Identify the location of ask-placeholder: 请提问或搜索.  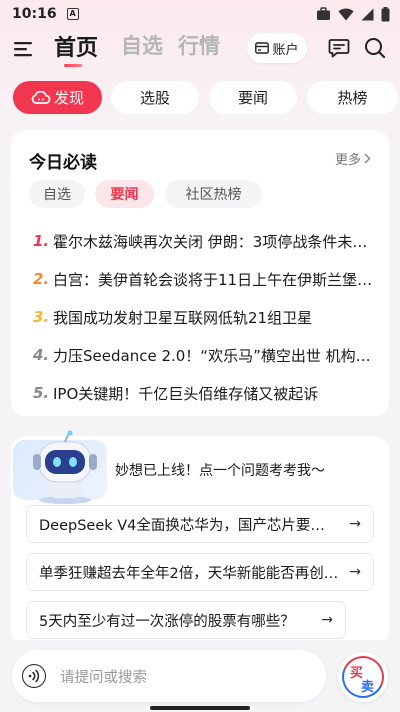
(103, 677).